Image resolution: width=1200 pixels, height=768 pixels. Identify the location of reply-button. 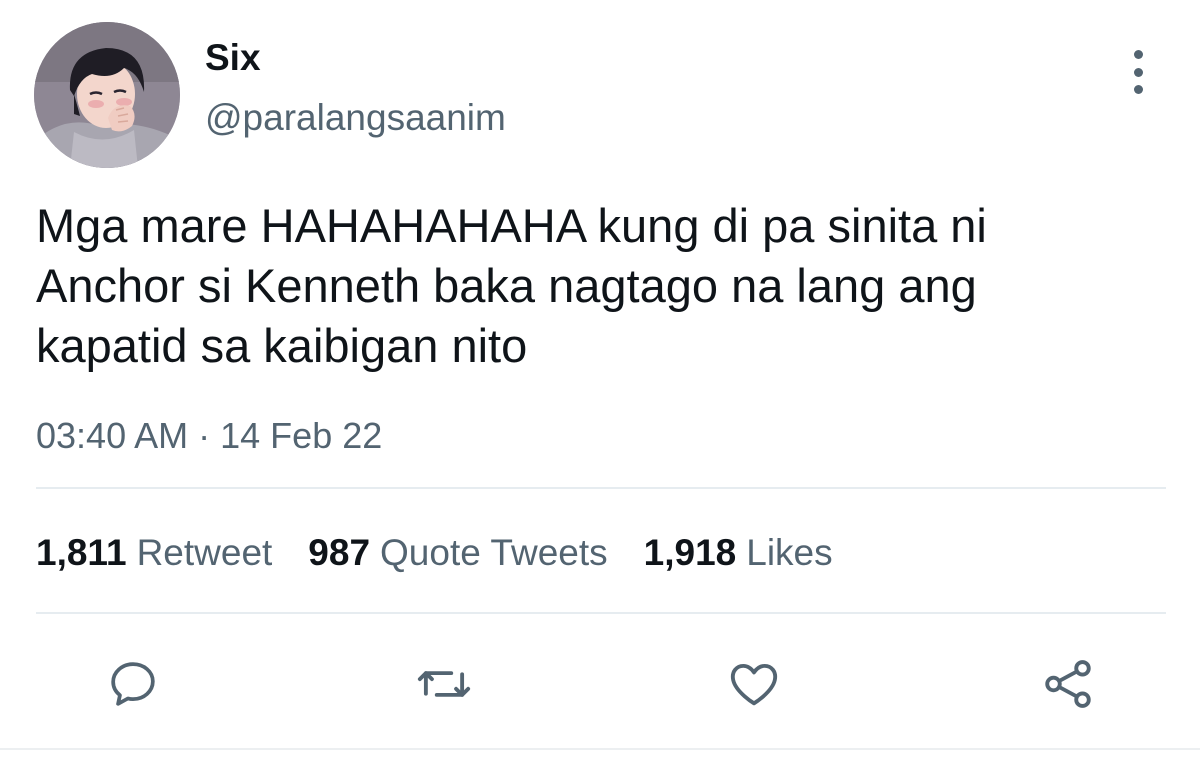
(133, 684).